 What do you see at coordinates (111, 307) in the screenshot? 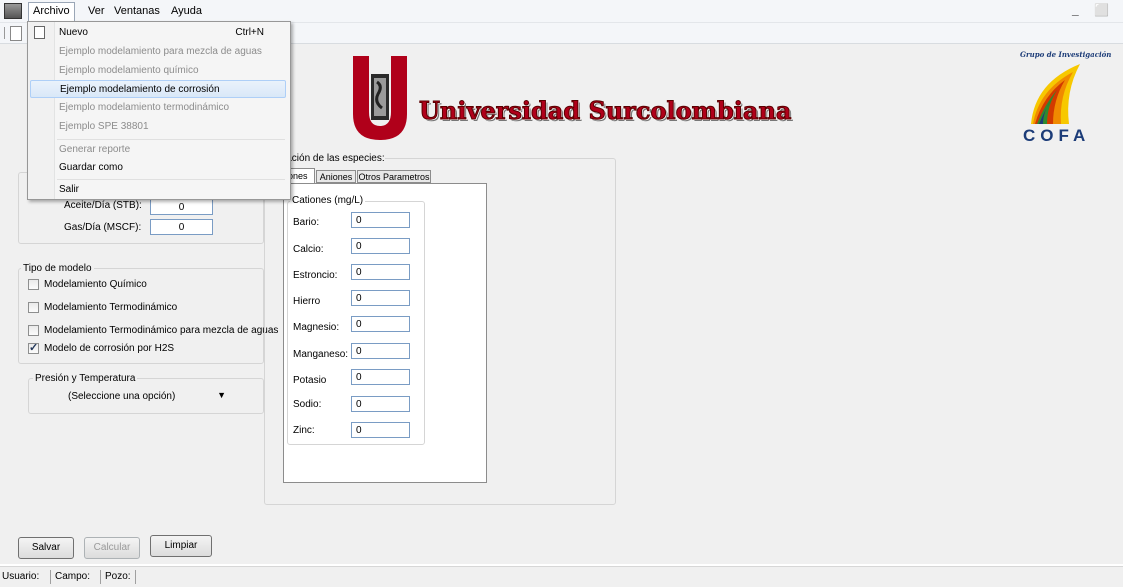
I see `option-termodinamico-label: Modelamiento Termodinámico` at bounding box center [111, 307].